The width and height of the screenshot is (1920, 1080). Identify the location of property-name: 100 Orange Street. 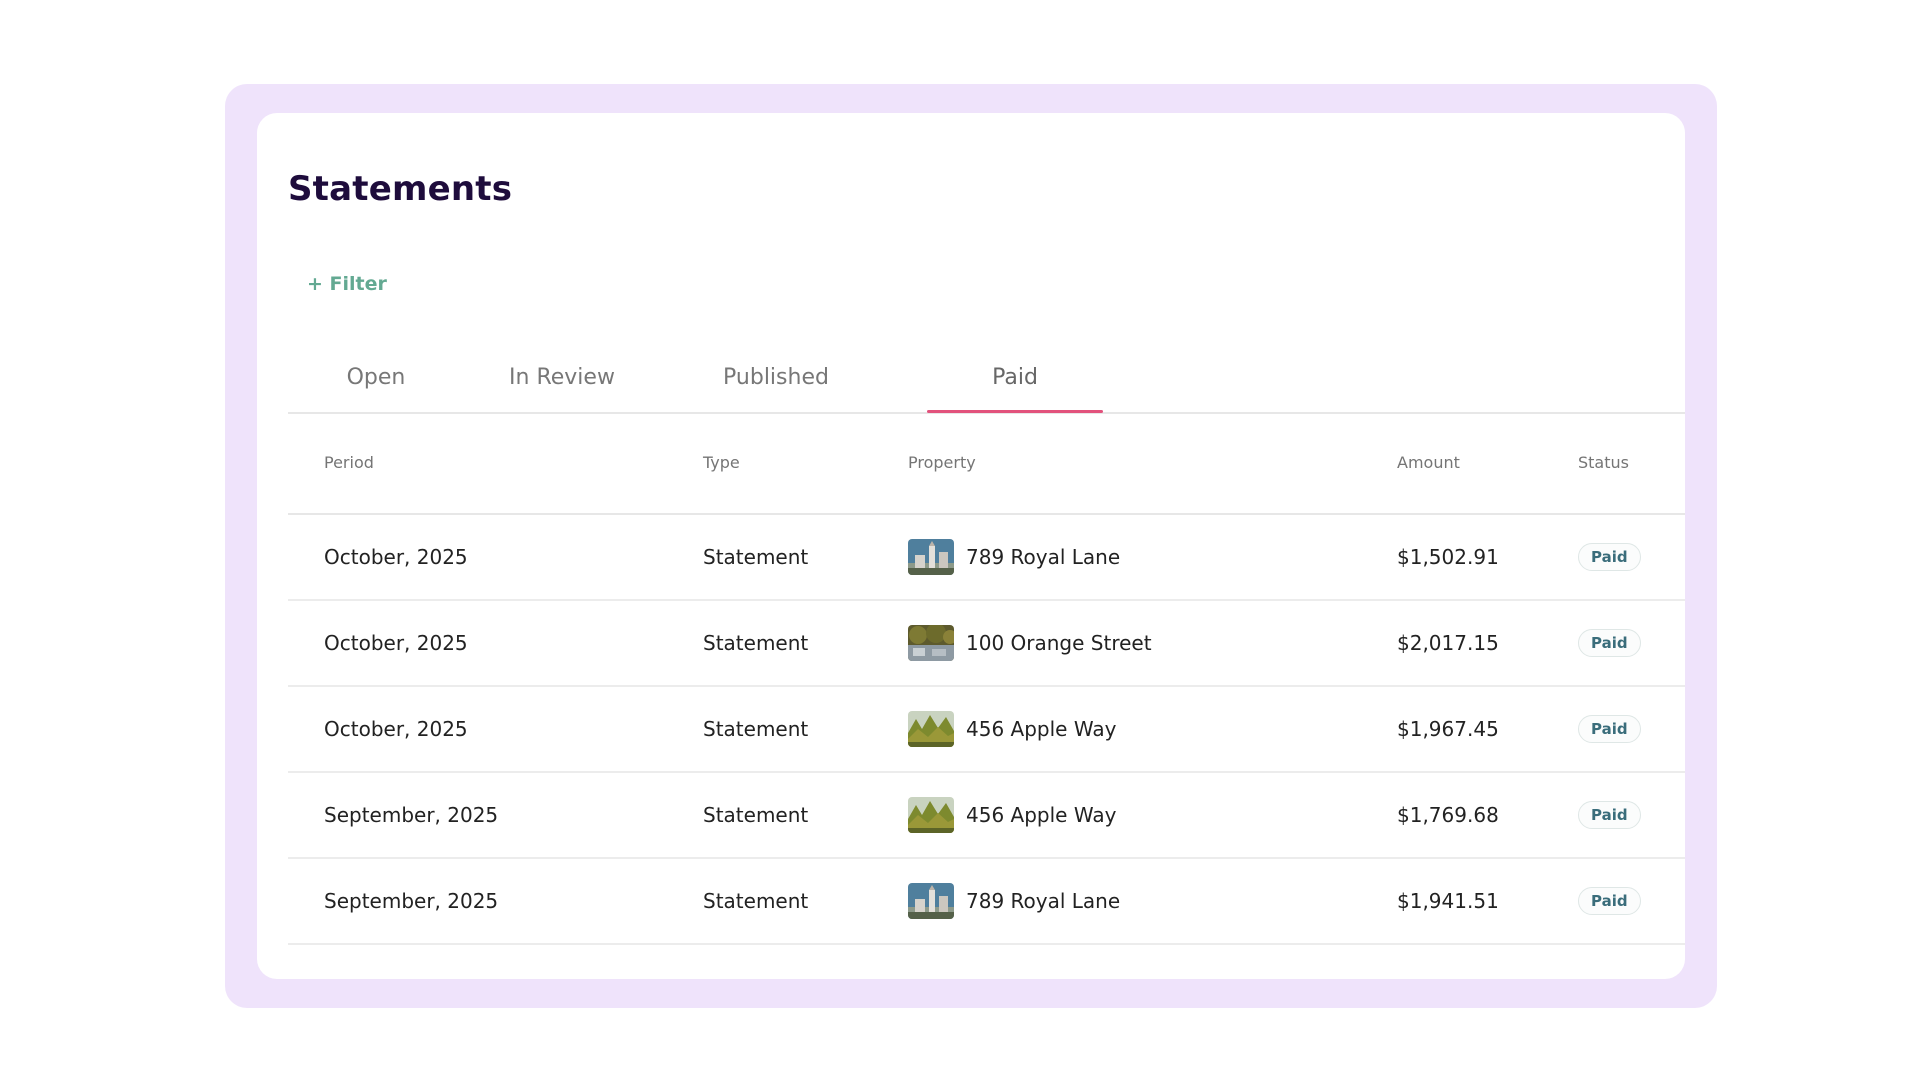
(1059, 643).